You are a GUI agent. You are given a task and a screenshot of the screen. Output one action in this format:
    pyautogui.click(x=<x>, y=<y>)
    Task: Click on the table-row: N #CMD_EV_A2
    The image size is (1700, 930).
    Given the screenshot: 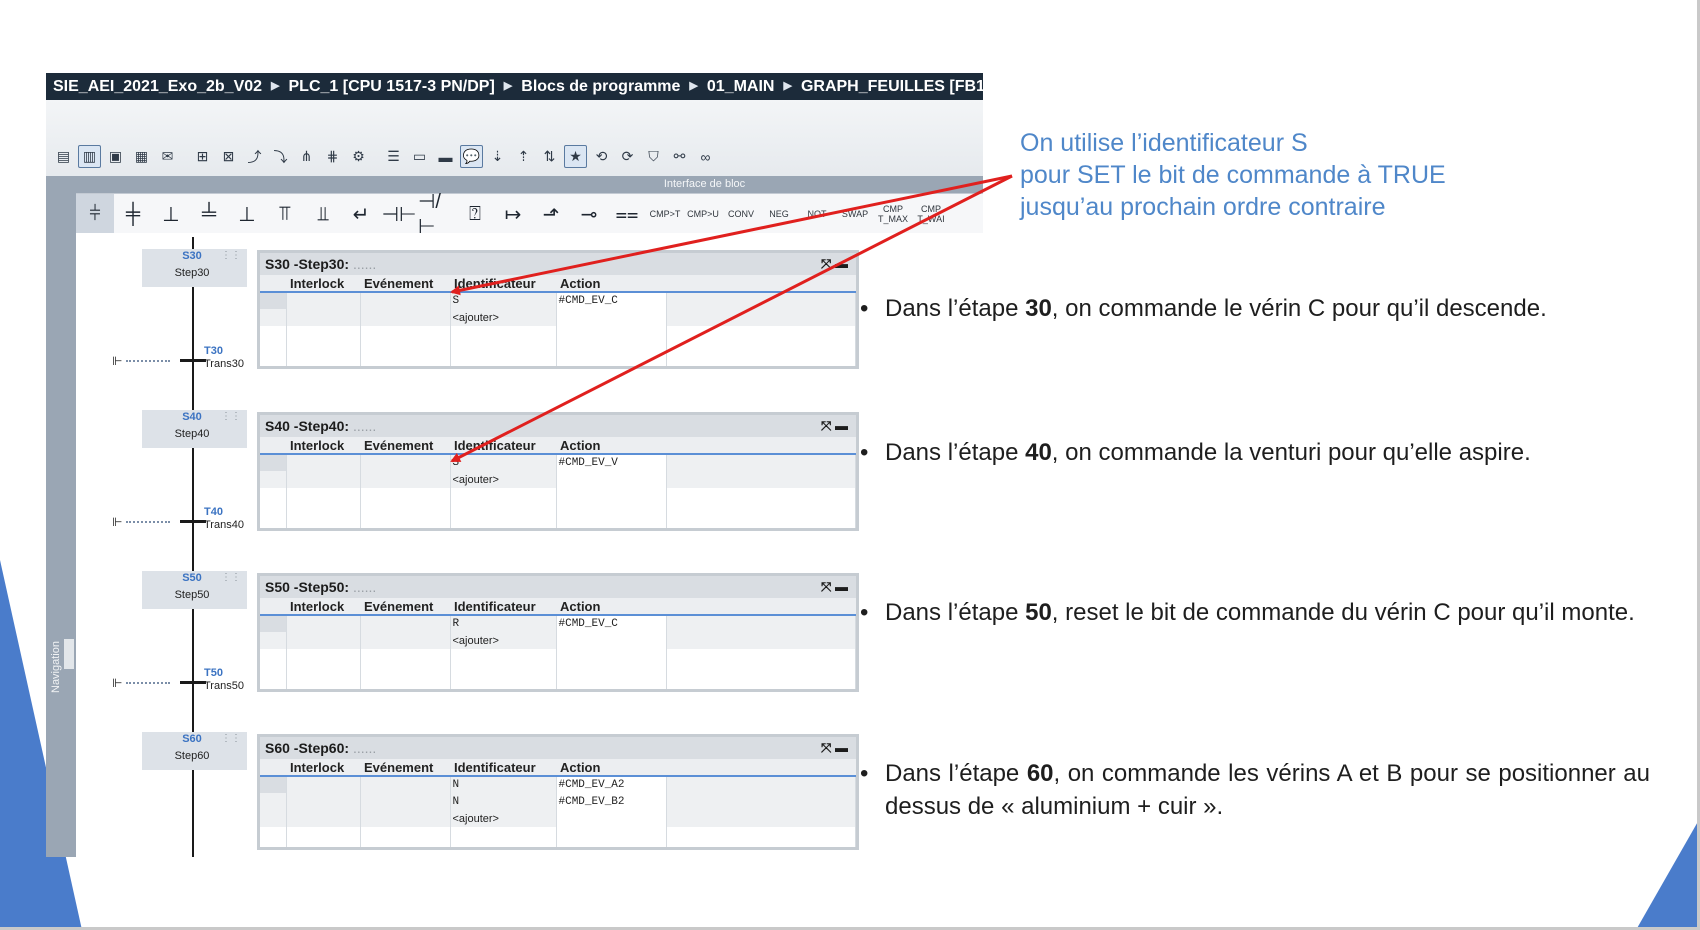 What is the action you would take?
    pyautogui.click(x=558, y=784)
    